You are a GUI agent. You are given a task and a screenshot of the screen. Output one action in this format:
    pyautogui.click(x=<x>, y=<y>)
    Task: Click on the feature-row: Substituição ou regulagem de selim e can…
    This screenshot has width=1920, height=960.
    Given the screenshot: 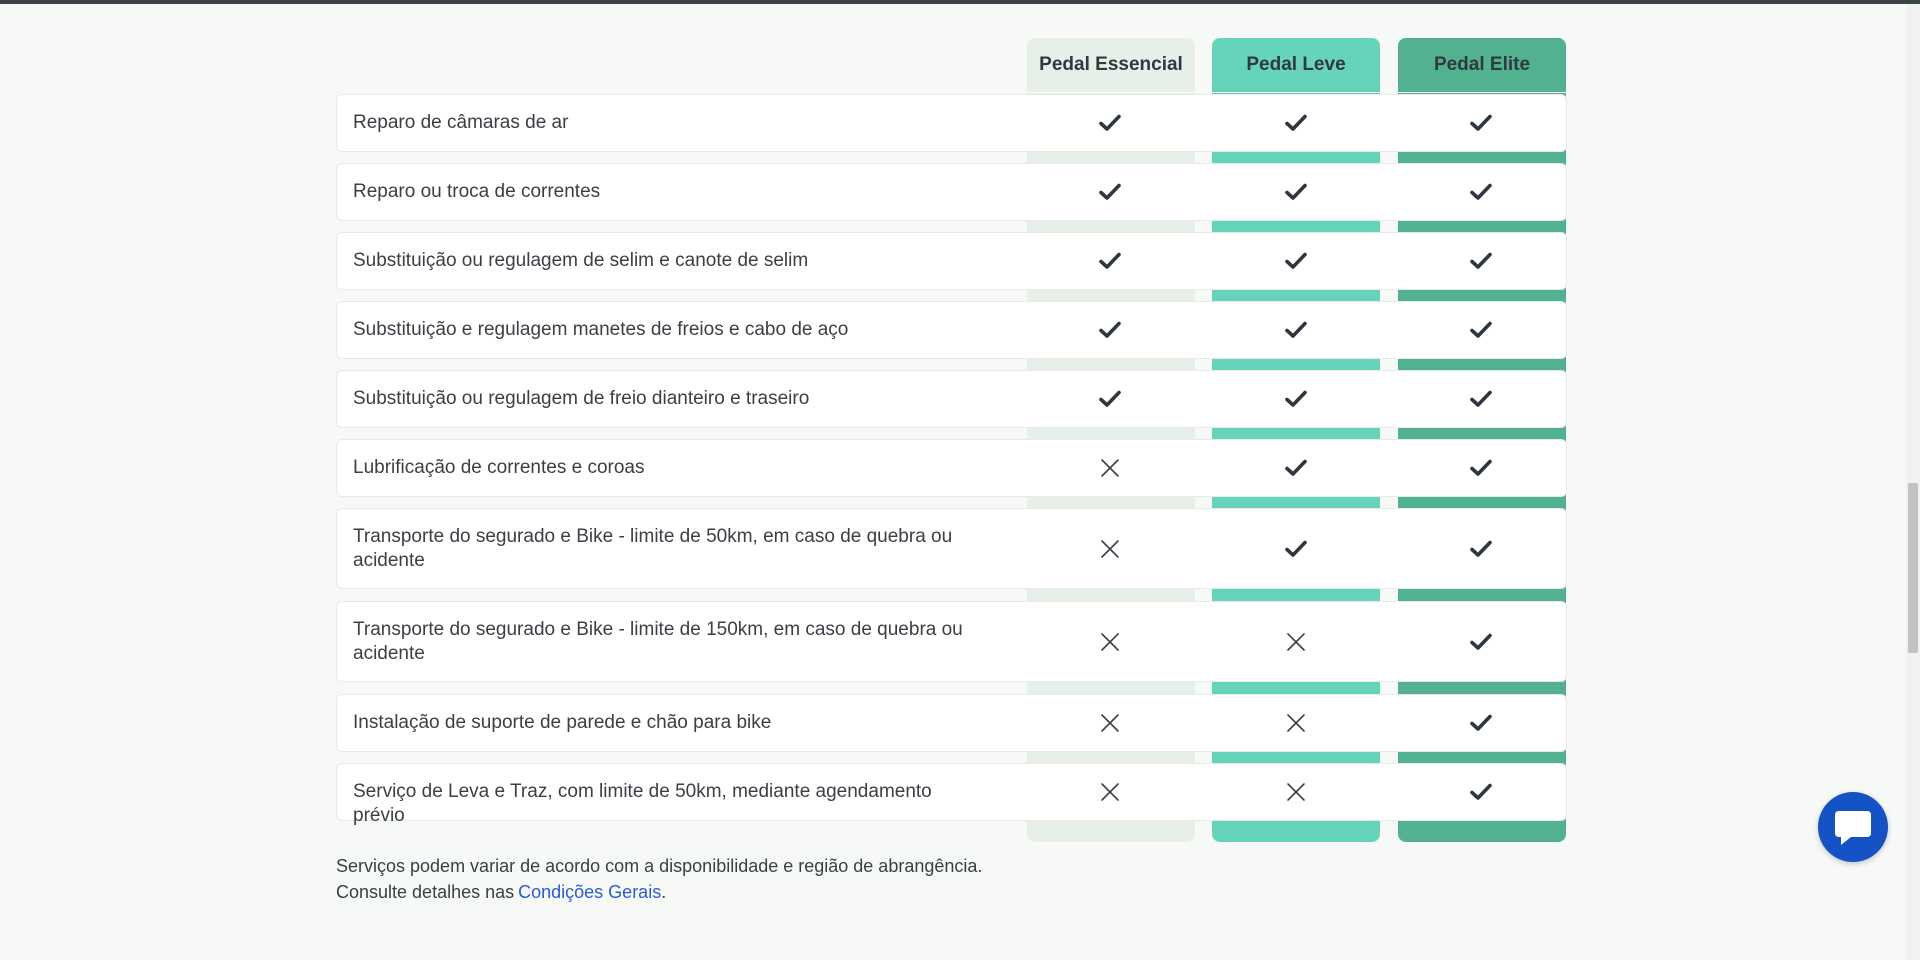 What is the action you would take?
    pyautogui.click(x=951, y=261)
    